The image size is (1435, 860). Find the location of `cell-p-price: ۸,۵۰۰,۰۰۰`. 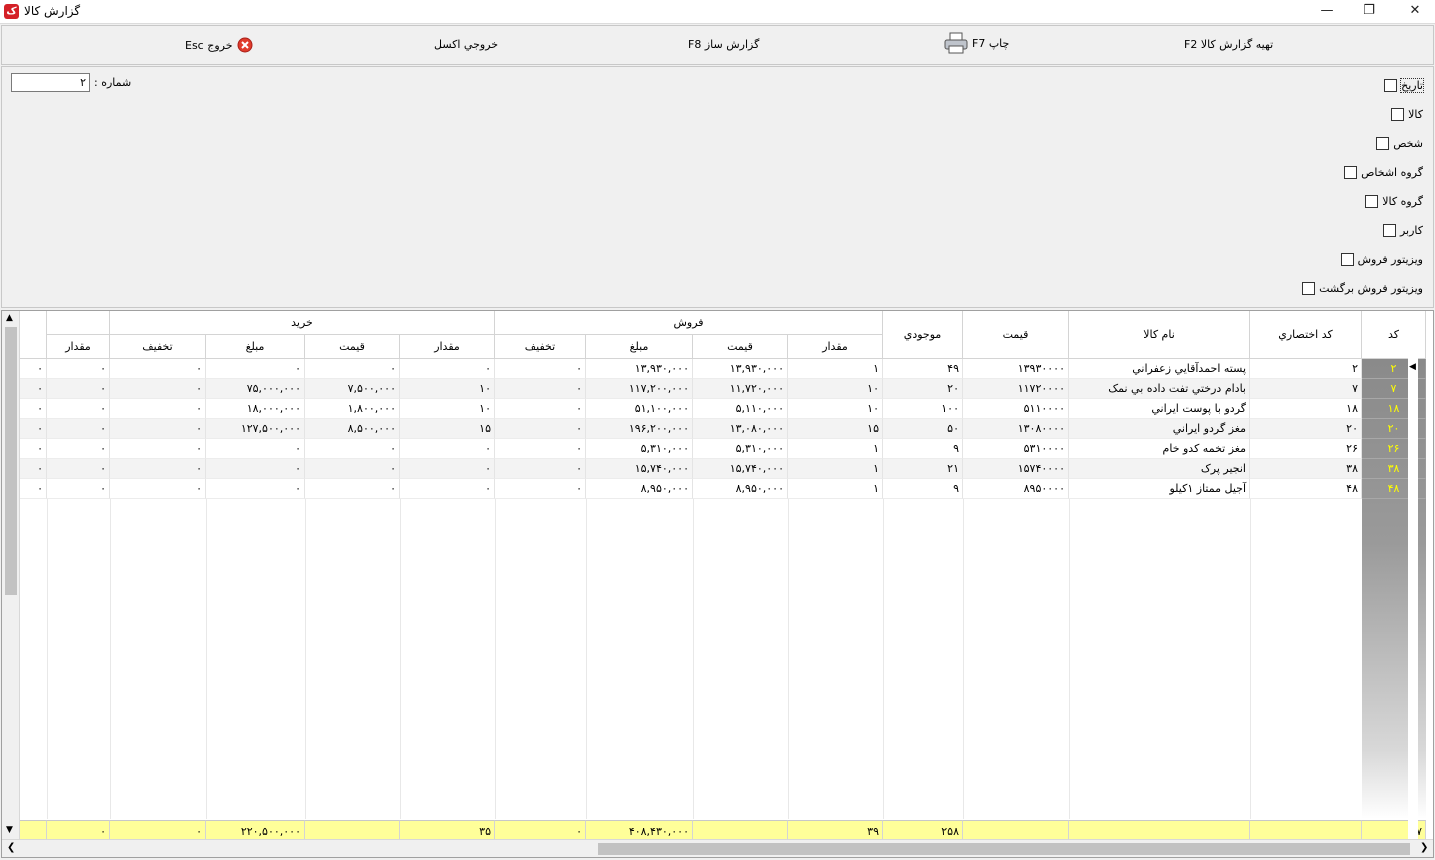

cell-p-price: ۸,۵۰۰,۰۰۰ is located at coordinates (352, 429).